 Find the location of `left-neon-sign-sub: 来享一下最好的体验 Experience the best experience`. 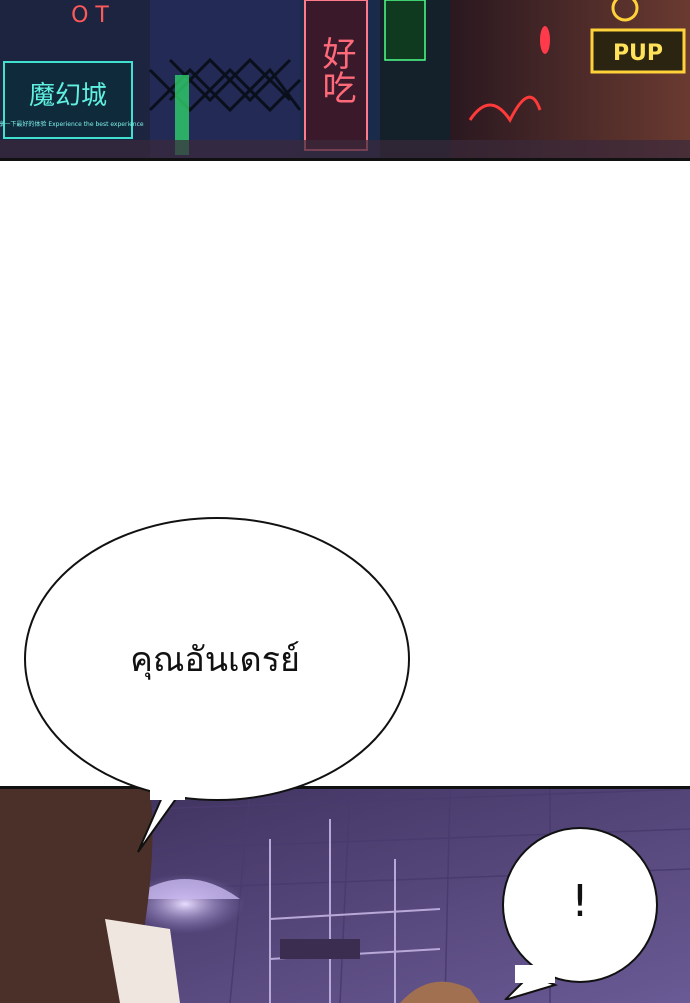

left-neon-sign-sub: 来享一下最好的体验 Experience the best experience is located at coordinates (72, 124).